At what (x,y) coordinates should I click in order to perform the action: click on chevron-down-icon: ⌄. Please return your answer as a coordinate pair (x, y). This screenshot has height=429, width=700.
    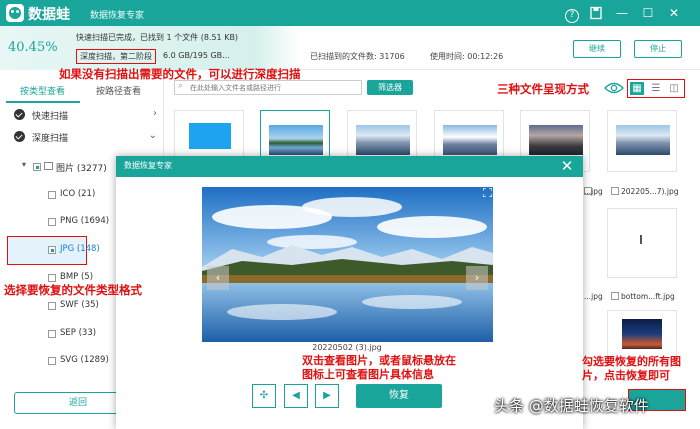
    Looking at the image, I should click on (152, 135).